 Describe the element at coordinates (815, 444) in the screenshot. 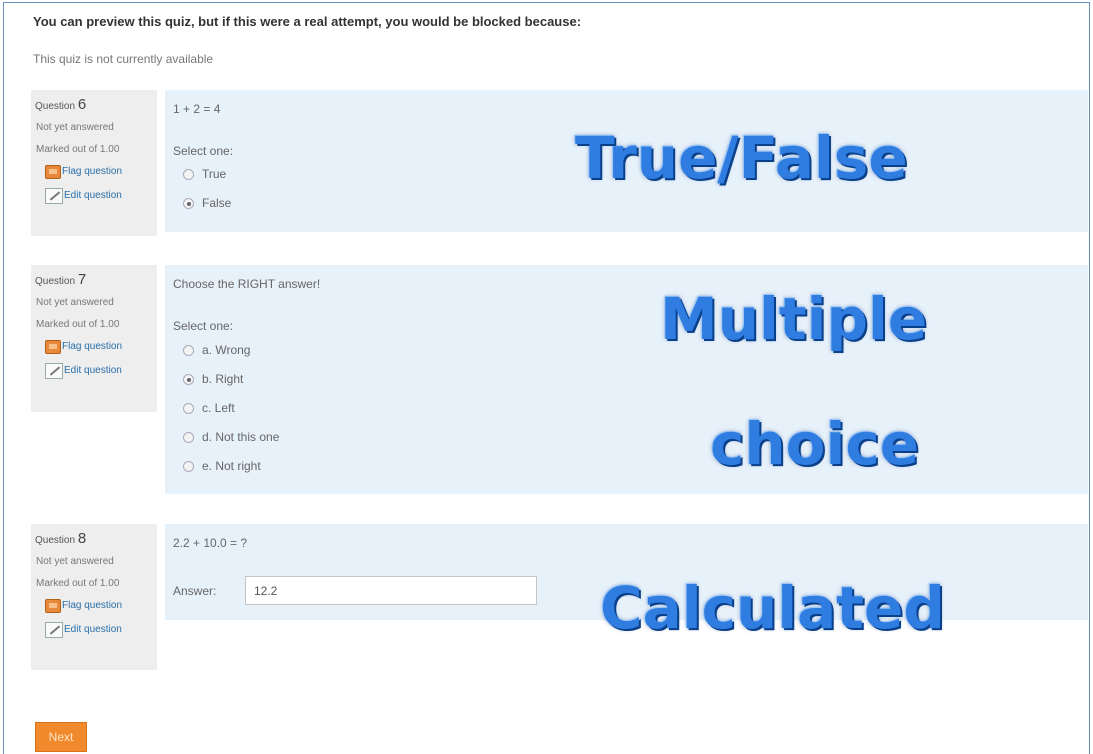

I see `overlay-label-choice: choice` at that location.